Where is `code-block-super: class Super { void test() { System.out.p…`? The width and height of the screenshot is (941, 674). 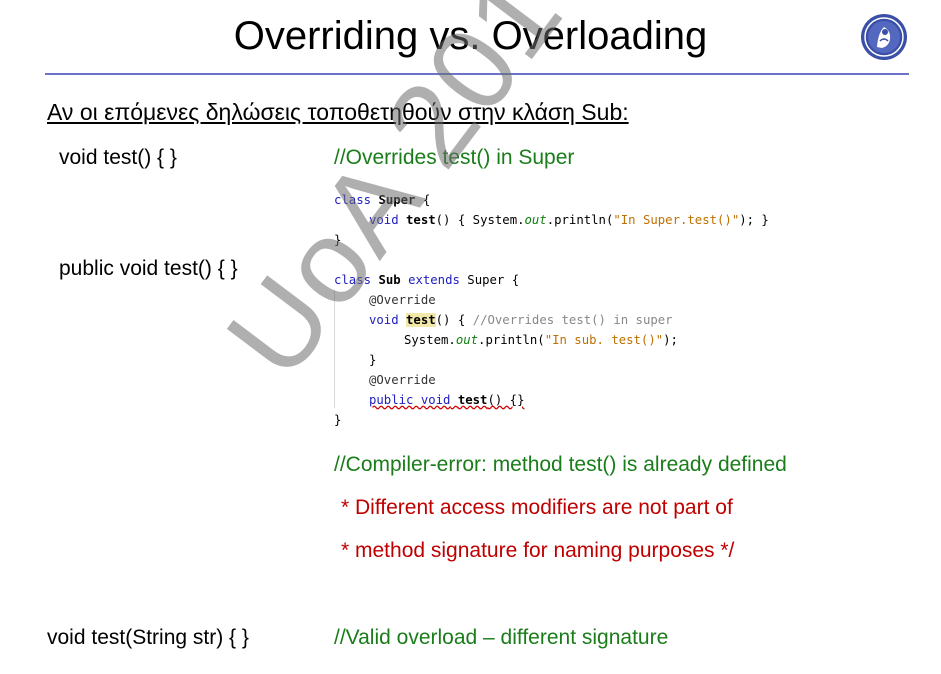
code-block-super: class Super { void test() { System.out.p… is located at coordinates (551, 220).